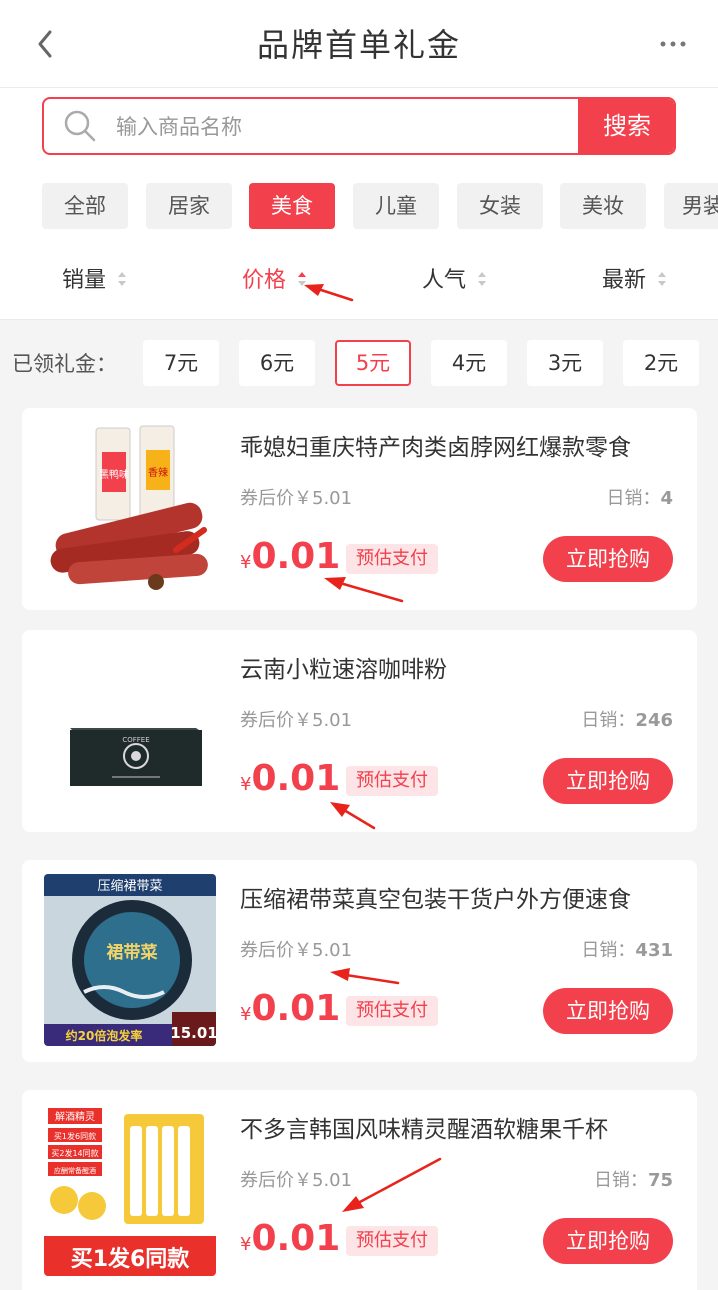 This screenshot has width=718, height=1290. What do you see at coordinates (292, 206) in the screenshot?
I see `category-tab-food: 美食` at bounding box center [292, 206].